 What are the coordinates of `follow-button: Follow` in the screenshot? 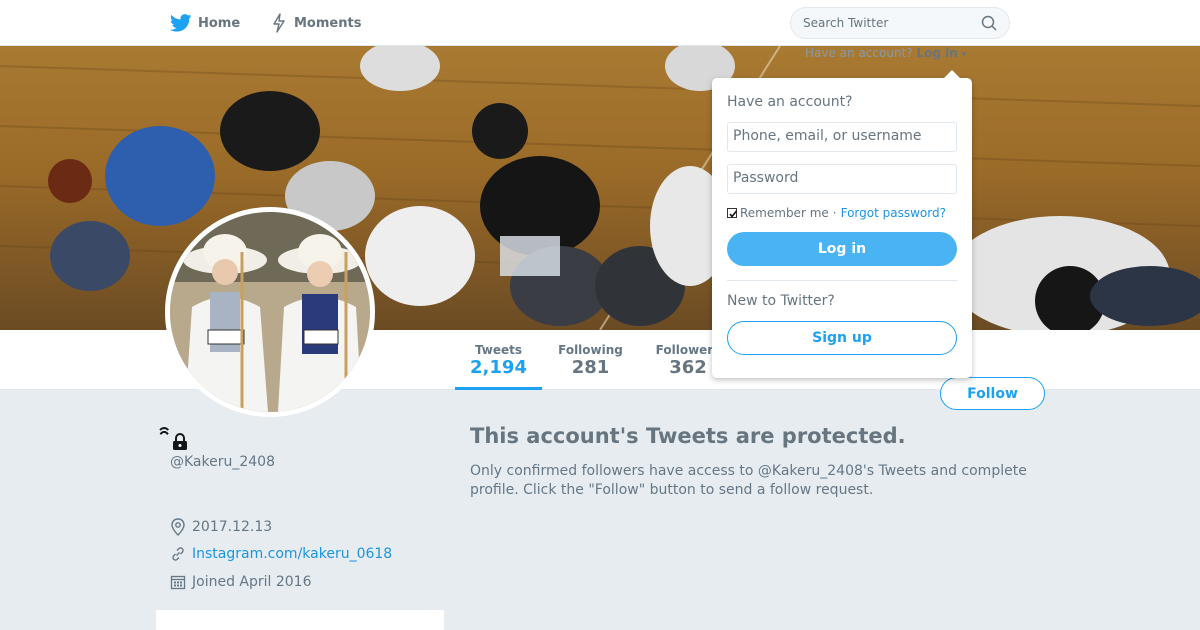 It's located at (992, 393).